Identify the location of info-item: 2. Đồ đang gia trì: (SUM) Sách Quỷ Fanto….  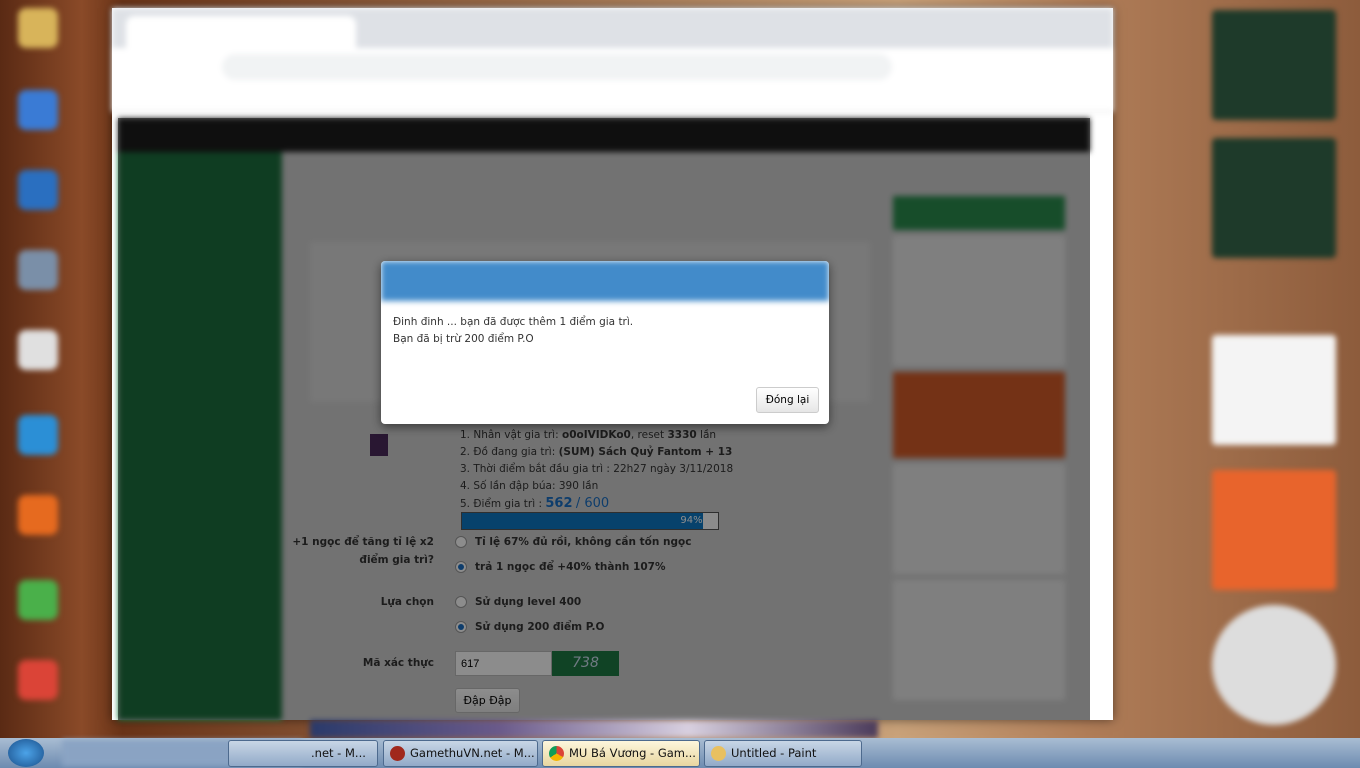
(596, 452).